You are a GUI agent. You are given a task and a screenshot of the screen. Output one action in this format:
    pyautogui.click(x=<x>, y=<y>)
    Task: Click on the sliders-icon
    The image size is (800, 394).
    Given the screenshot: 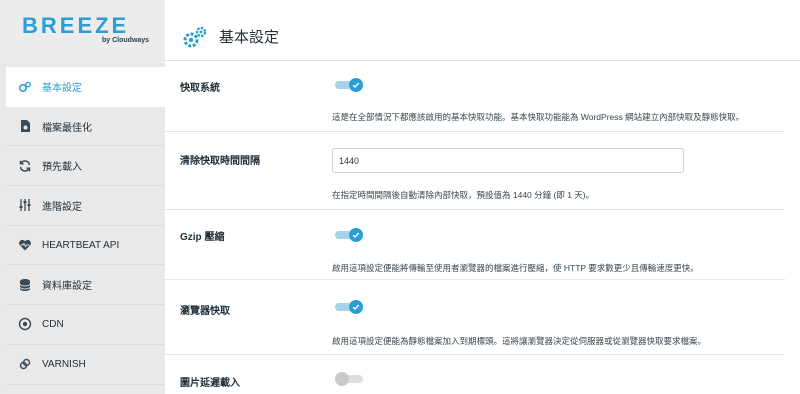 What is the action you would take?
    pyautogui.click(x=25, y=205)
    